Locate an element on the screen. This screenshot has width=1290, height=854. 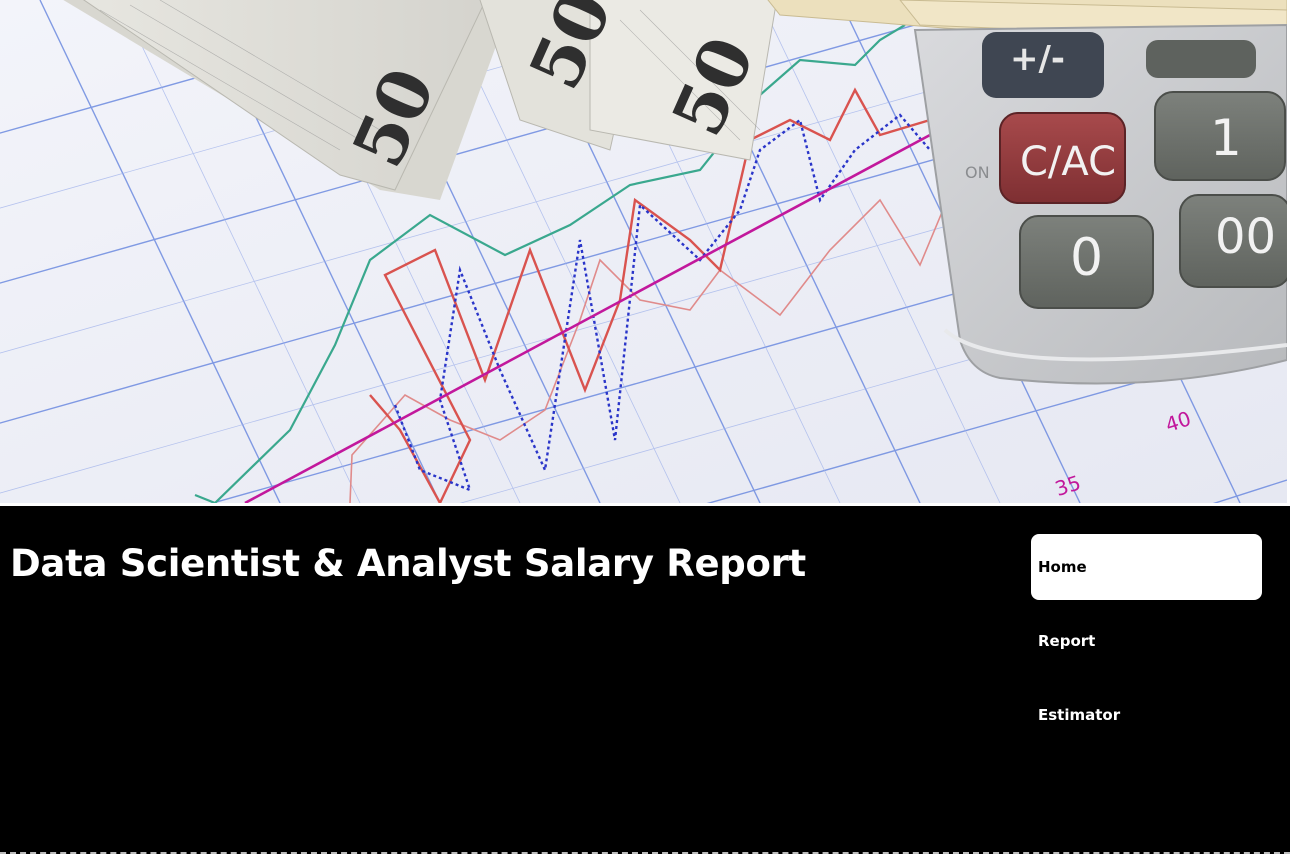
nav-menu: Home Report Estimator is located at coordinates (1146, 645).